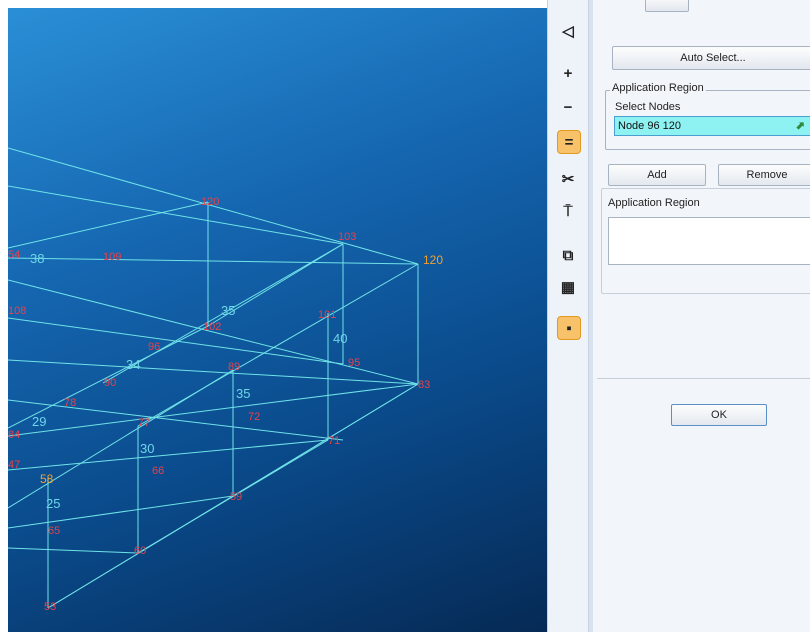 The width and height of the screenshot is (810, 632). I want to click on node-label: 78, so click(70, 403).